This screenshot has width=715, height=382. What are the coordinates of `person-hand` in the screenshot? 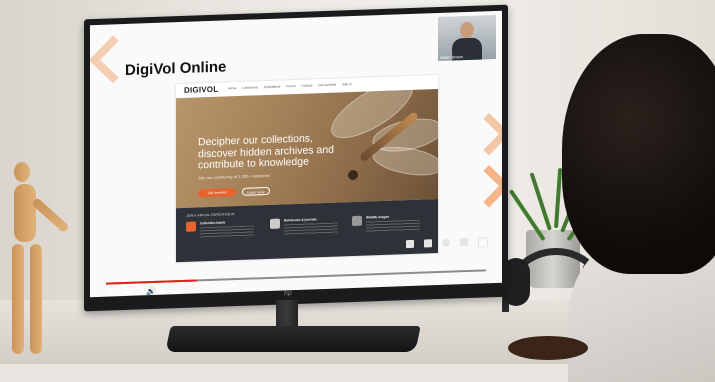 It's located at (548, 348).